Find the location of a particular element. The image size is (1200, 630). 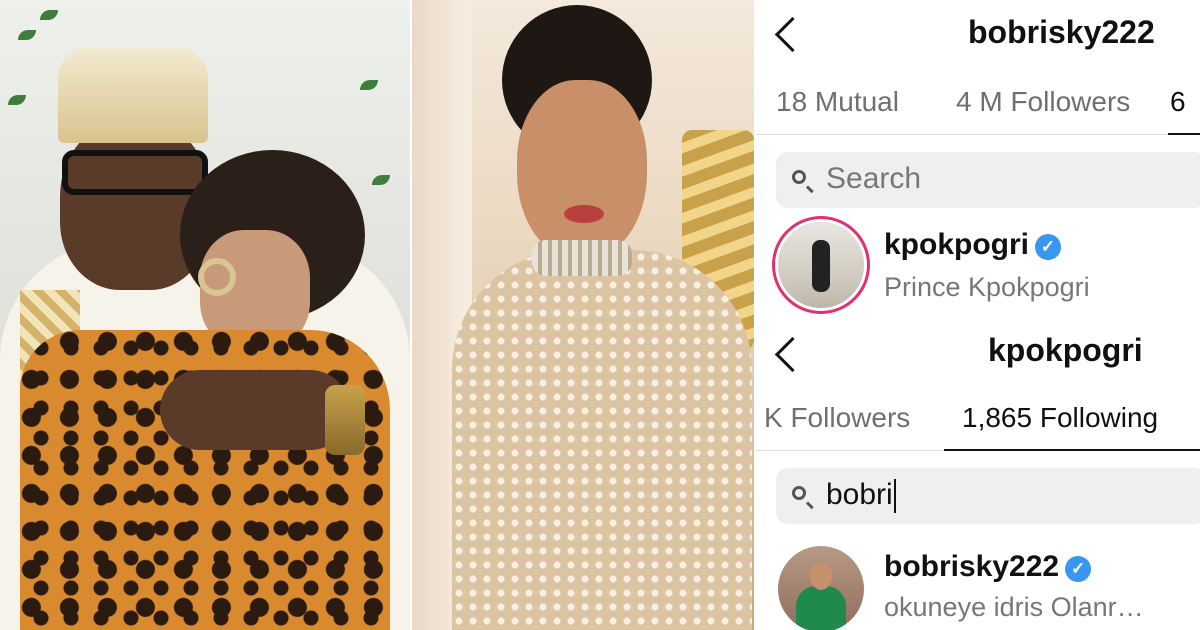

embracing-hand is located at coordinates (255, 410).